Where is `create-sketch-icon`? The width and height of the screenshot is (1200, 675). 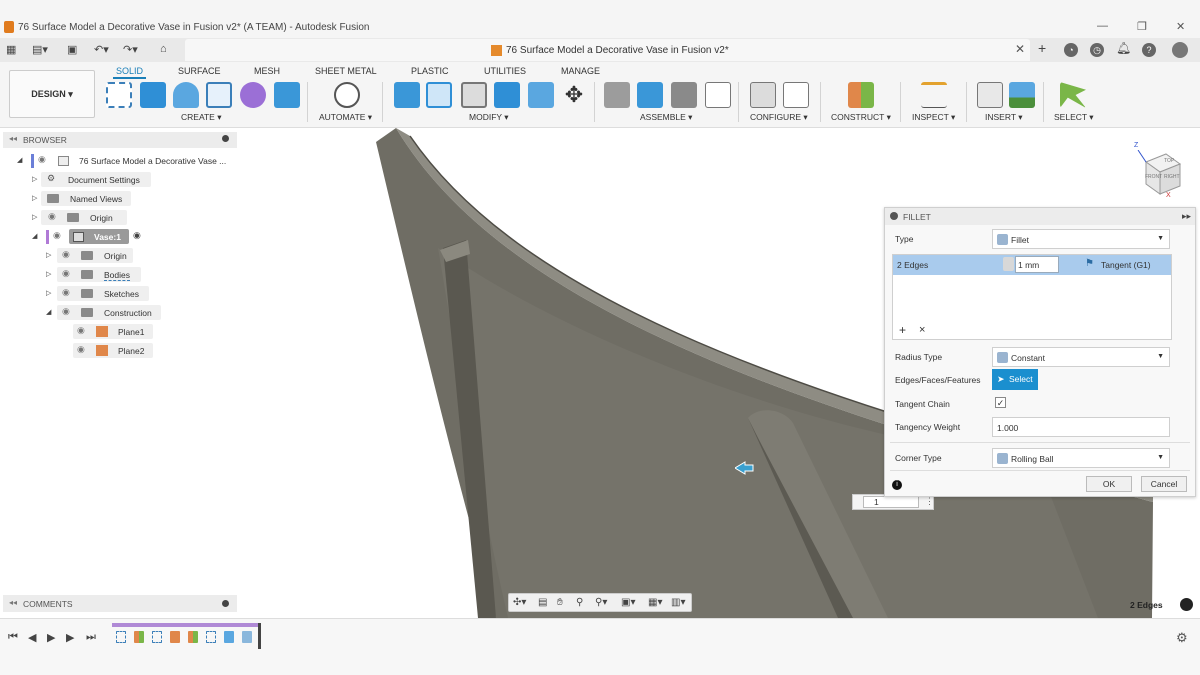 create-sketch-icon is located at coordinates (119, 95).